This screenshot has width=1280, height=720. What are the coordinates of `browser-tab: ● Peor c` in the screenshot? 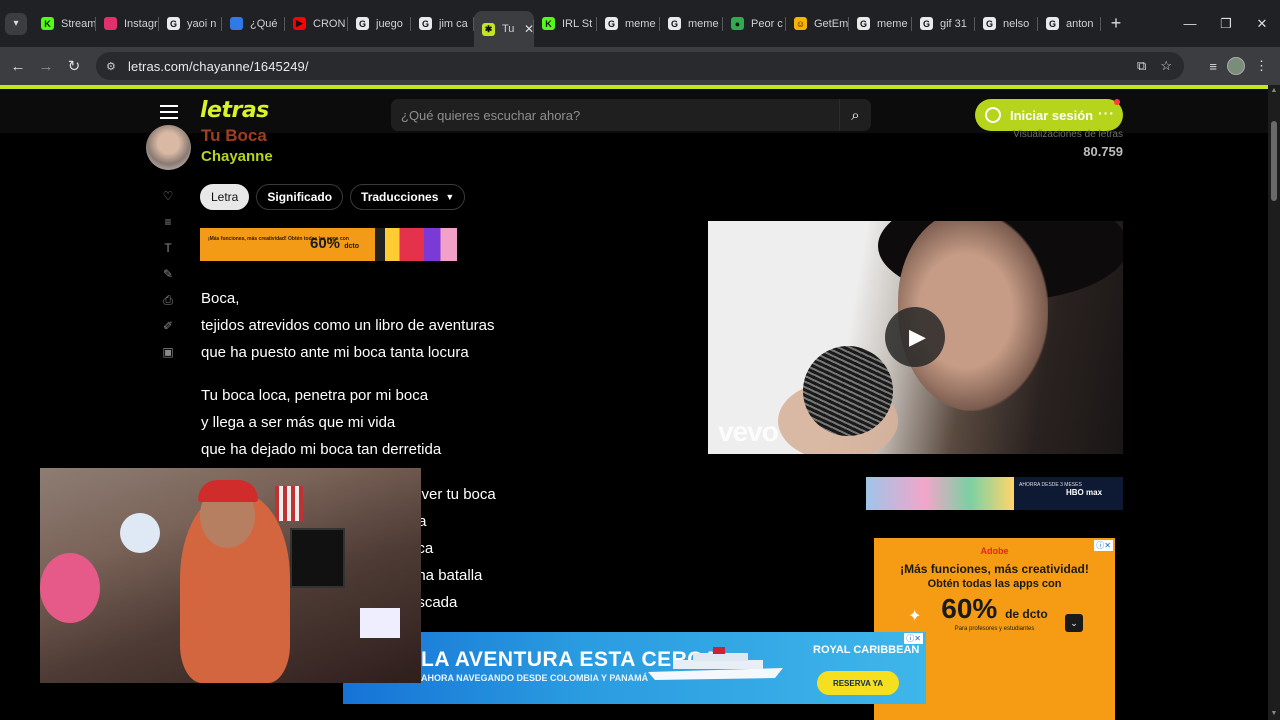 It's located at (754, 24).